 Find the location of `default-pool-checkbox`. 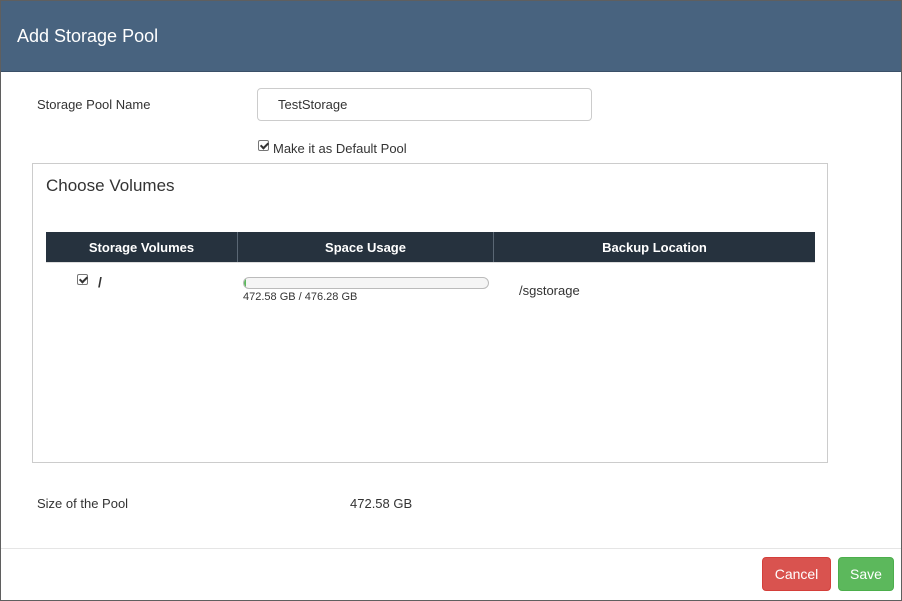

default-pool-checkbox is located at coordinates (263, 145).